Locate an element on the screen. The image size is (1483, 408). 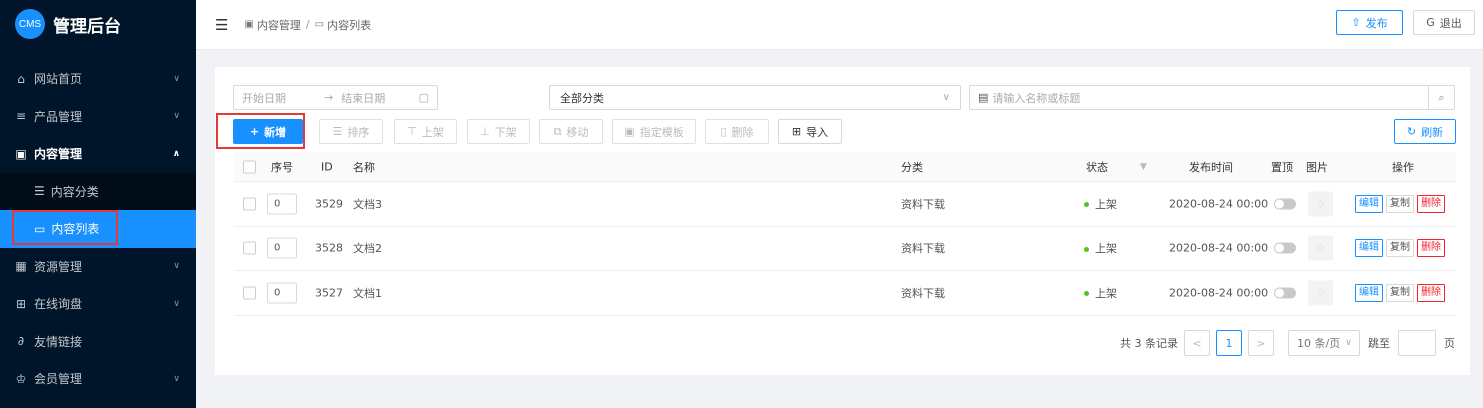
sidebar-item-content: ▣ 内容管理 ∧ is located at coordinates (98, 154).